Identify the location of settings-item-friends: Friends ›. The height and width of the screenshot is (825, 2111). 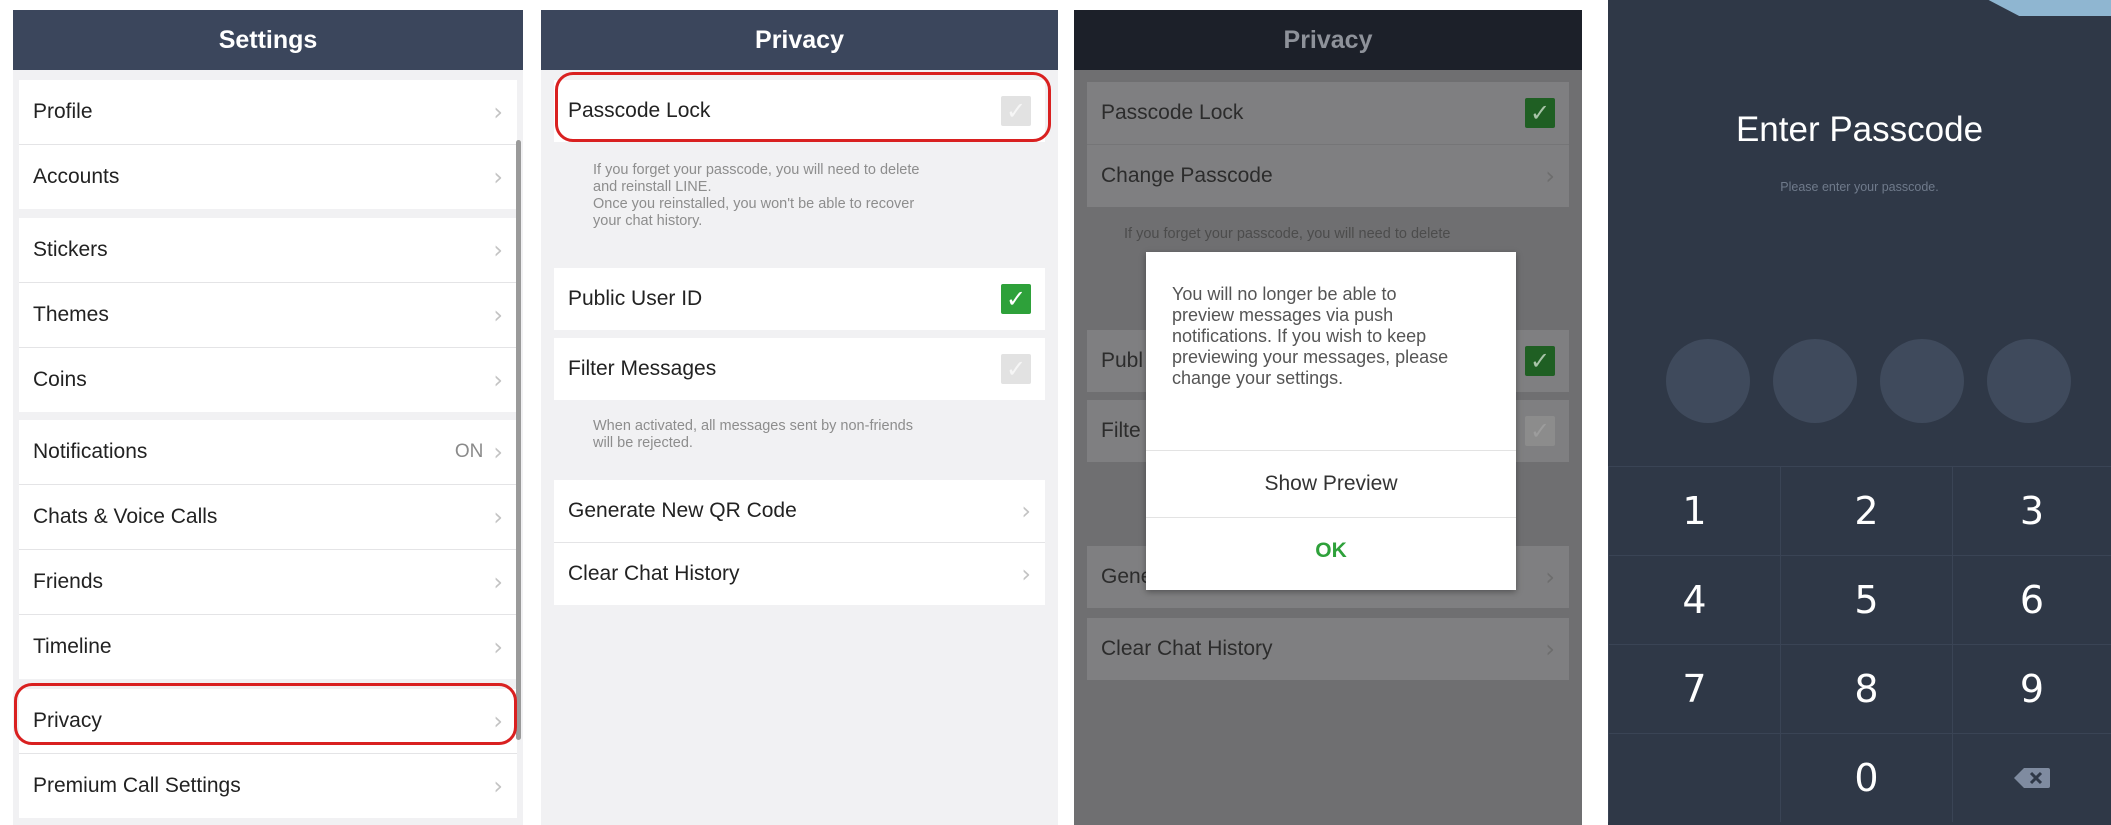
(268, 582).